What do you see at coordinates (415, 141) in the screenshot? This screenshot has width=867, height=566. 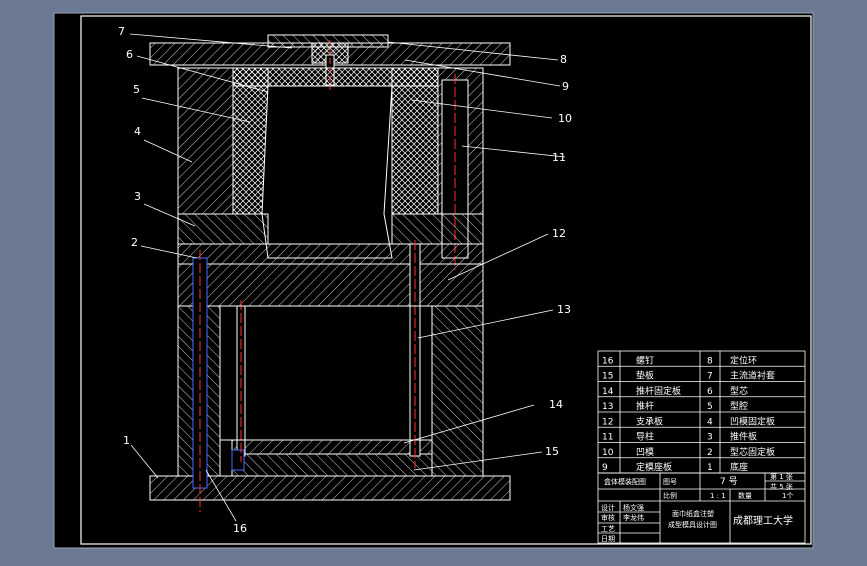 I see `cavity-insert-right` at bounding box center [415, 141].